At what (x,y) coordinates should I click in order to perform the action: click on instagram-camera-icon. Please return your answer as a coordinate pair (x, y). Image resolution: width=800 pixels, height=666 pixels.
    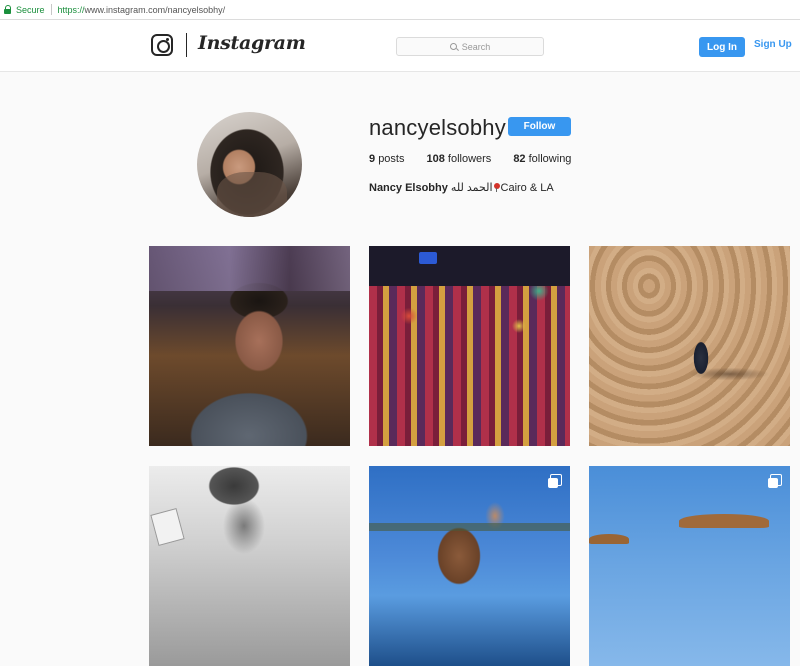
    Looking at the image, I should click on (162, 45).